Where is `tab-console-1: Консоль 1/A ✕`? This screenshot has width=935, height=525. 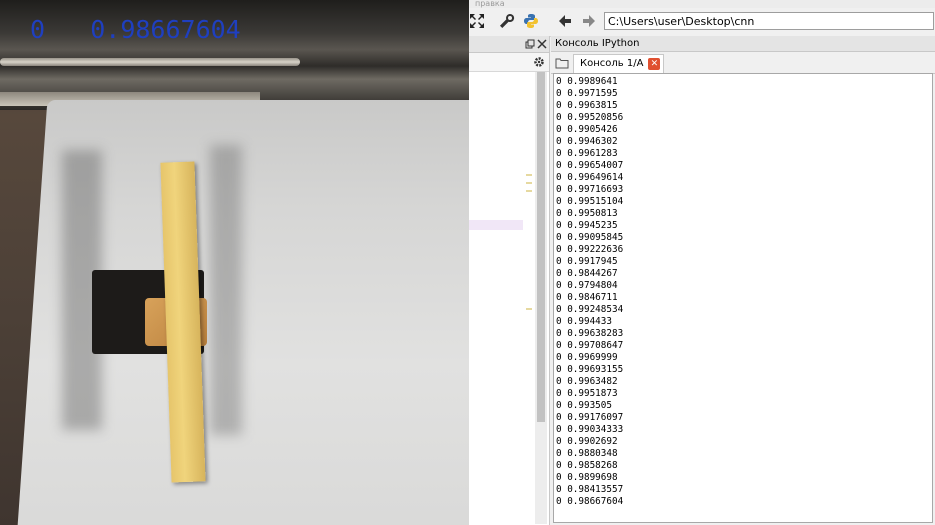 tab-console-1: Консоль 1/A ✕ is located at coordinates (619, 63).